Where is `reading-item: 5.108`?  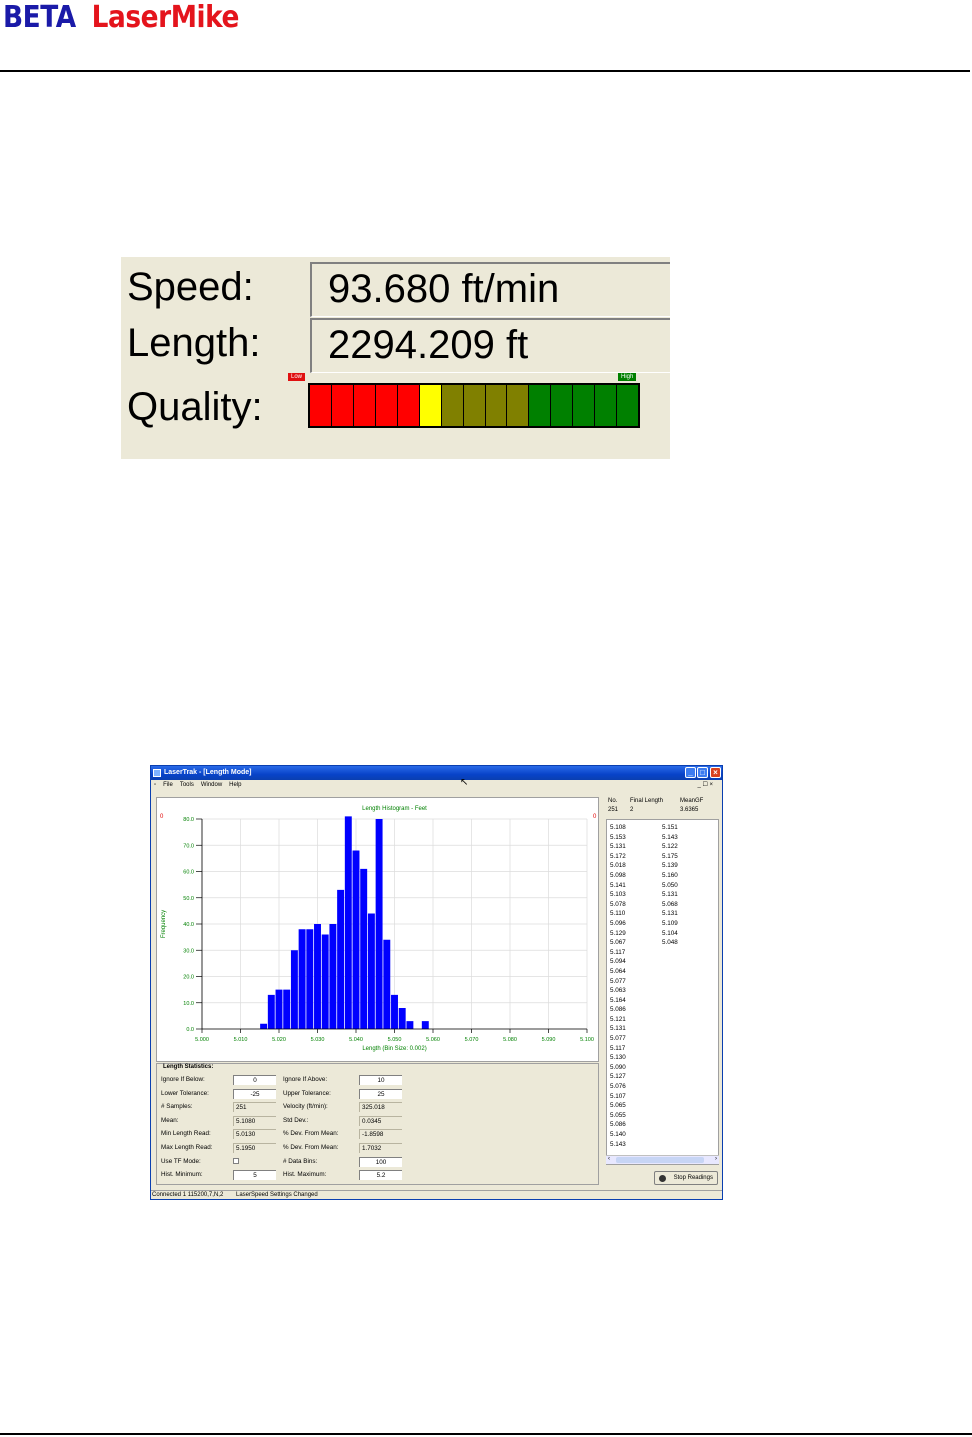 reading-item: 5.108 is located at coordinates (618, 828).